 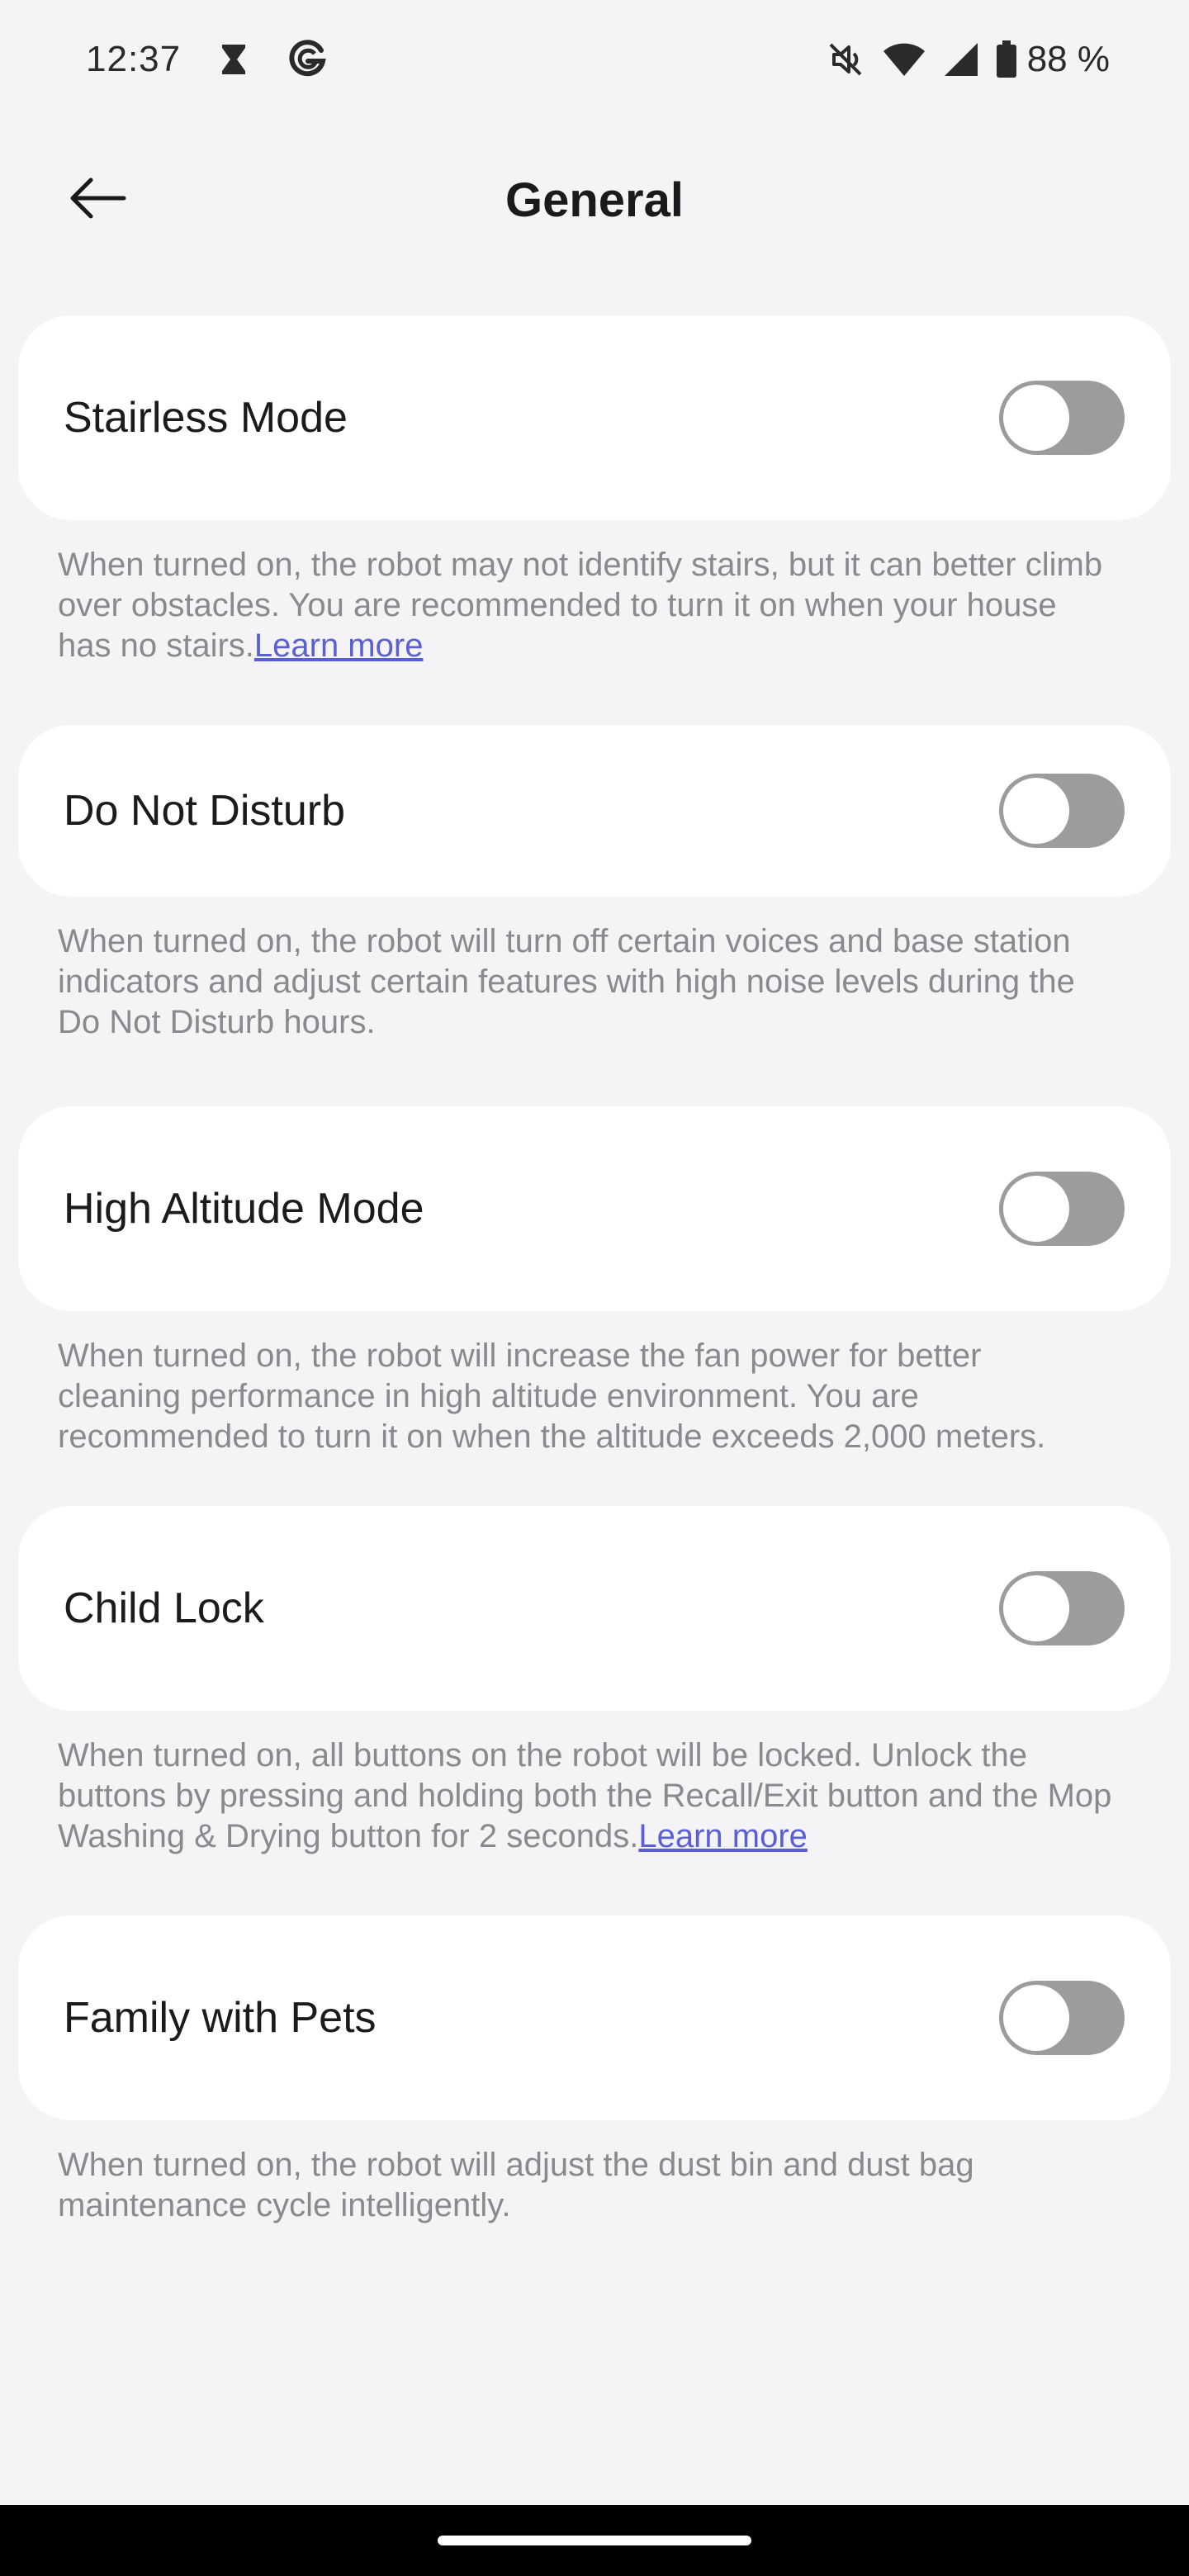 I want to click on home-indicator, so click(x=594, y=2540).